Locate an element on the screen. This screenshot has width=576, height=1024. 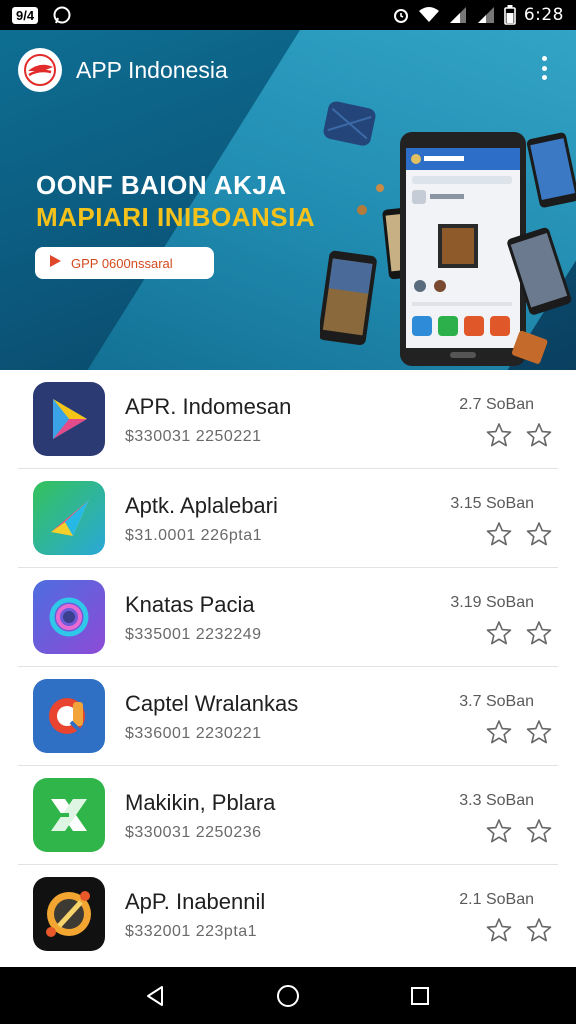
paper-plane-icon is located at coordinates (69, 518).